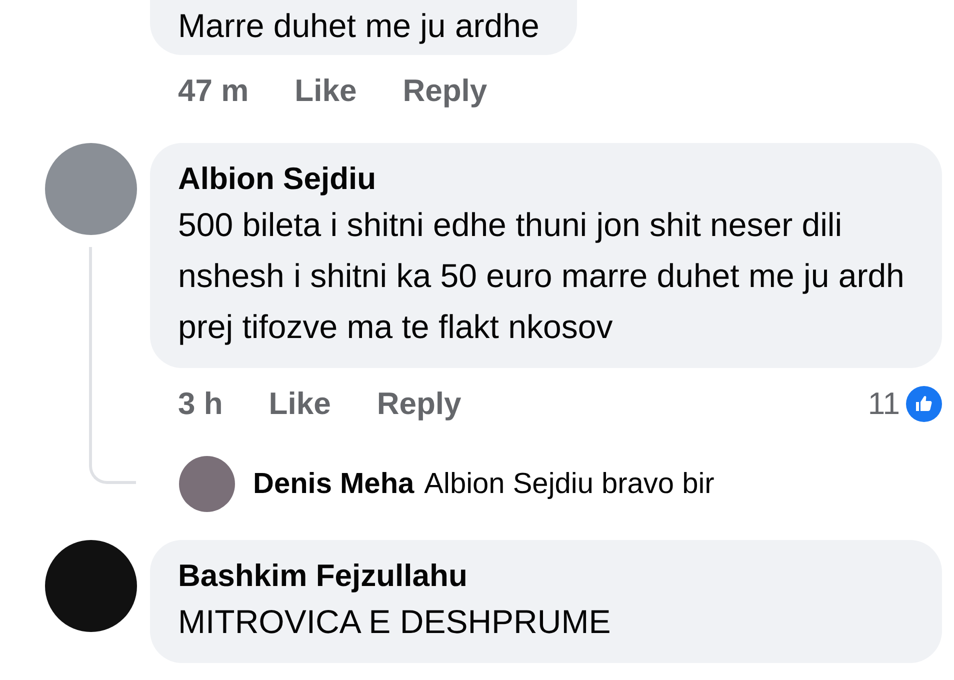 The image size is (954, 680). What do you see at coordinates (333, 484) in the screenshot?
I see `author-name: Denis Meha` at bounding box center [333, 484].